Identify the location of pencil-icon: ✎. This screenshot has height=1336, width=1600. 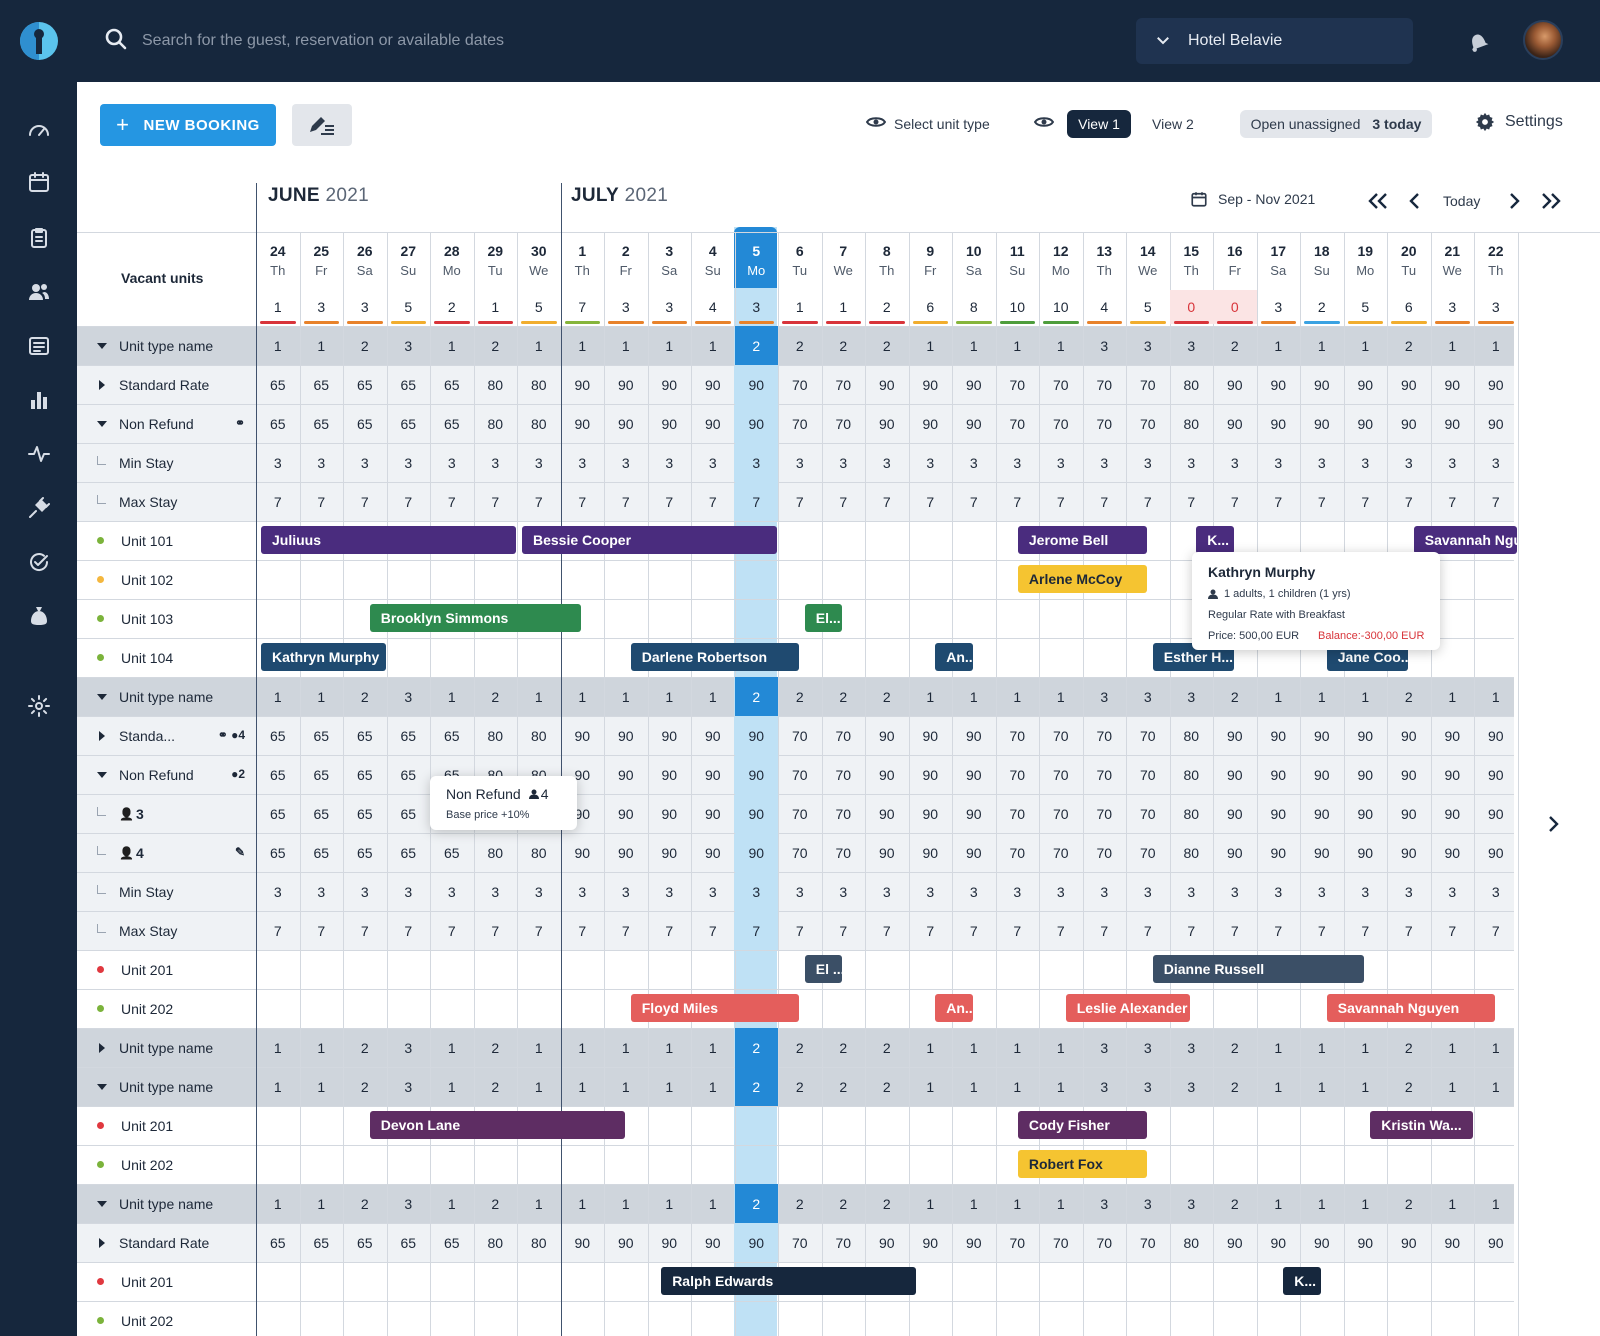
(240, 852).